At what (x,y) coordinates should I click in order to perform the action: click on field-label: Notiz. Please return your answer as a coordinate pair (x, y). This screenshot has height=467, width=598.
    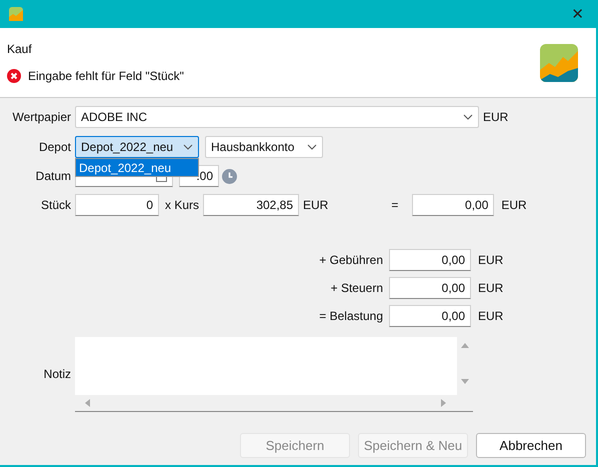
    Looking at the image, I should click on (57, 374).